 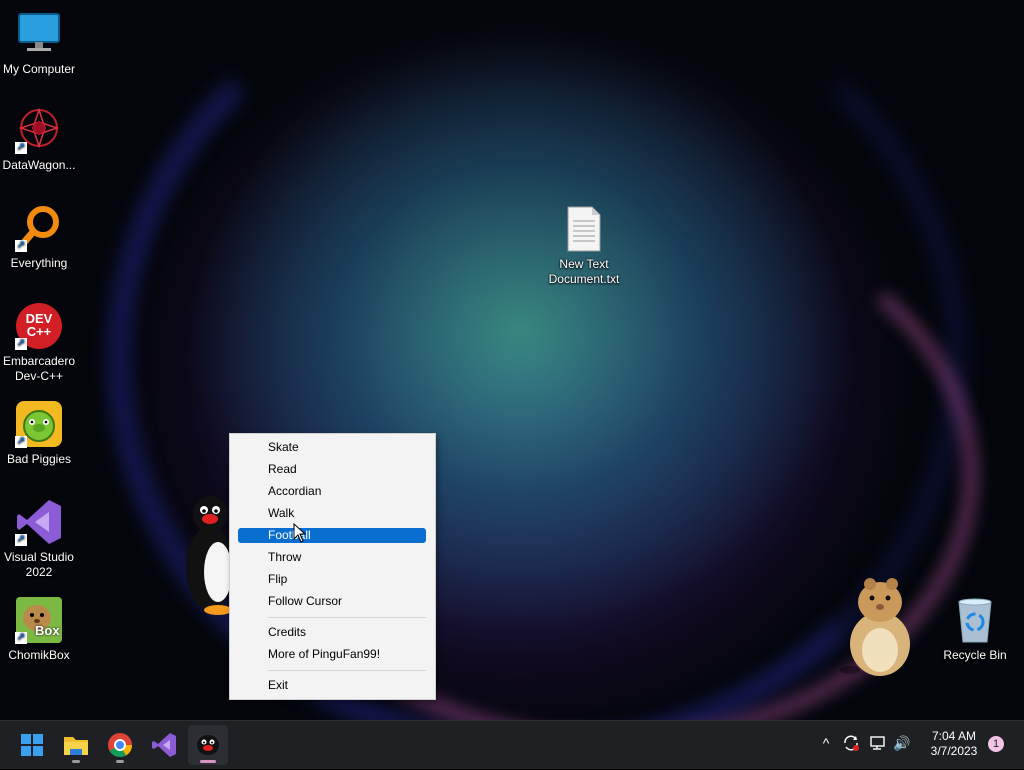 What do you see at coordinates (332, 469) in the screenshot?
I see `menu-item-read: Read` at bounding box center [332, 469].